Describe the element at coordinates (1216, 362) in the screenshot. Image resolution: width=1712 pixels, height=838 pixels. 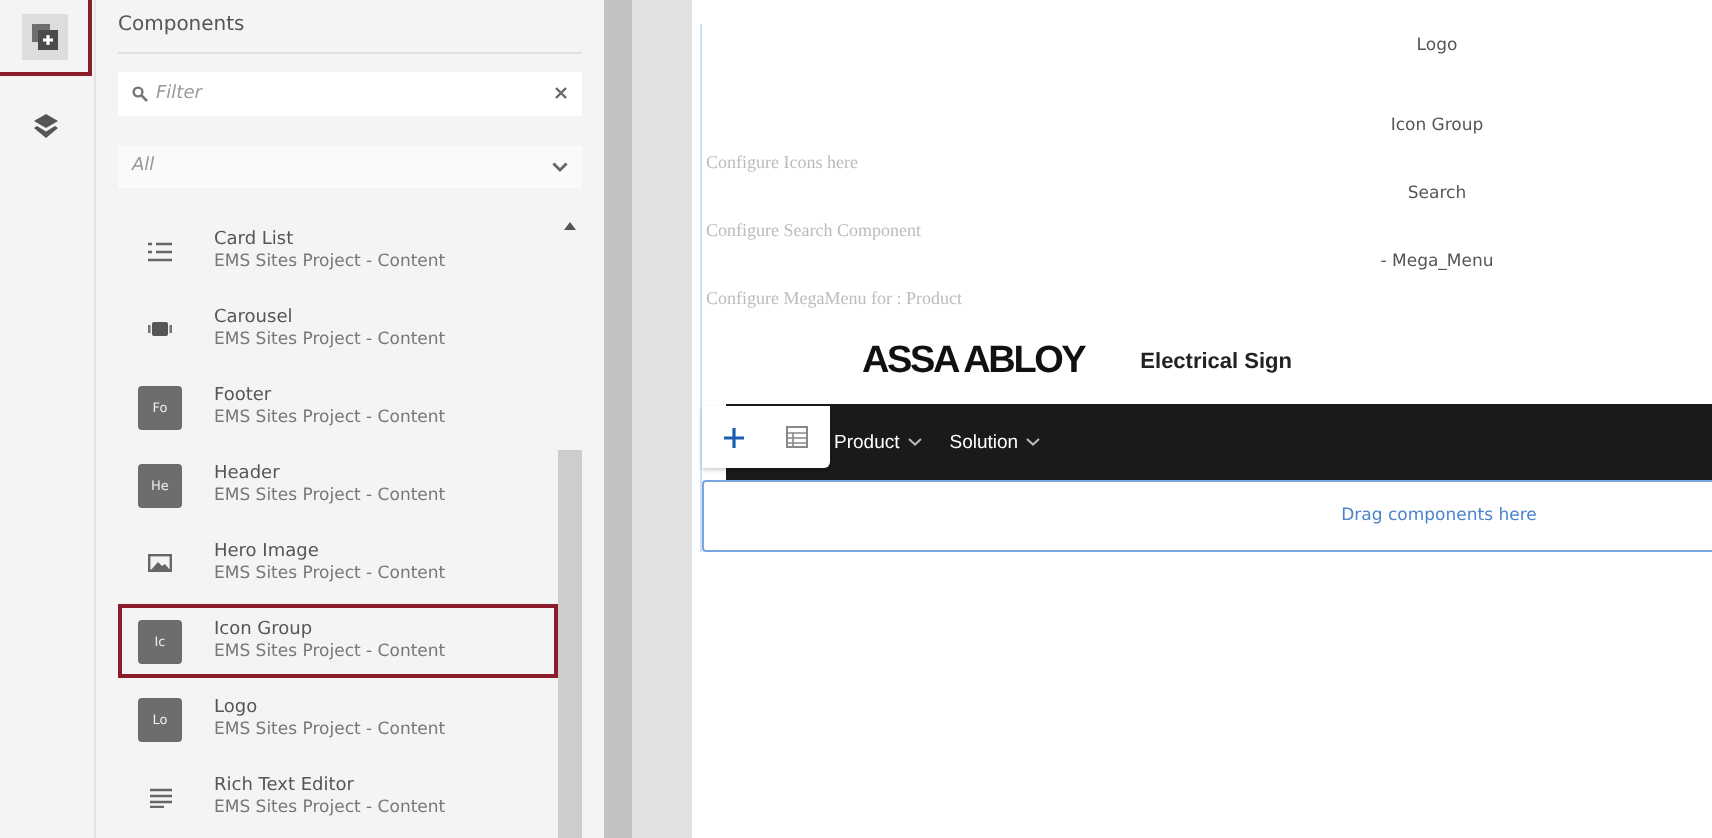
I see `site-name: Electrical Sign` at that location.